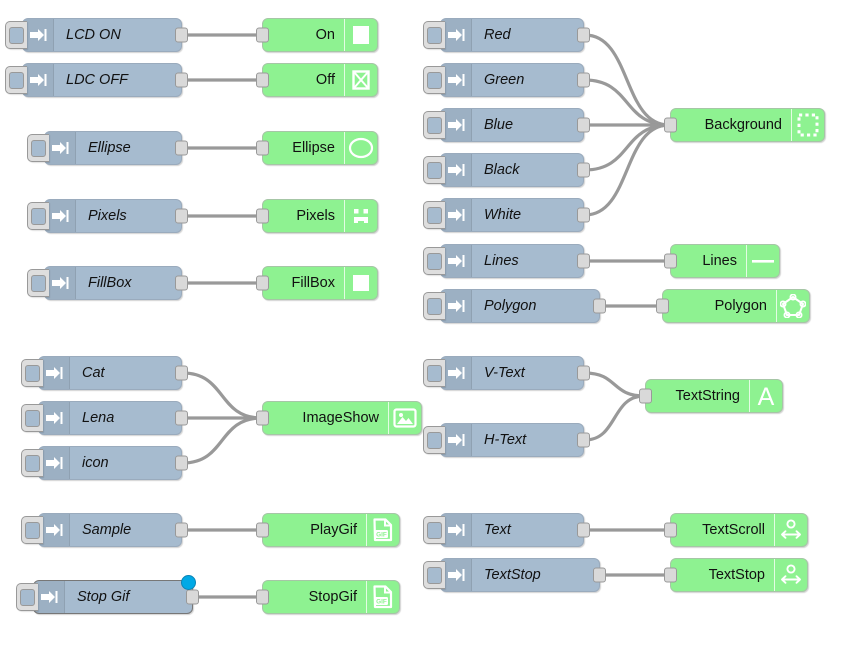 Image resolution: width=856 pixels, height=647 pixels. Describe the element at coordinates (107, 594) in the screenshot. I see `inject-node-stop-gif: Stop Gif` at that location.